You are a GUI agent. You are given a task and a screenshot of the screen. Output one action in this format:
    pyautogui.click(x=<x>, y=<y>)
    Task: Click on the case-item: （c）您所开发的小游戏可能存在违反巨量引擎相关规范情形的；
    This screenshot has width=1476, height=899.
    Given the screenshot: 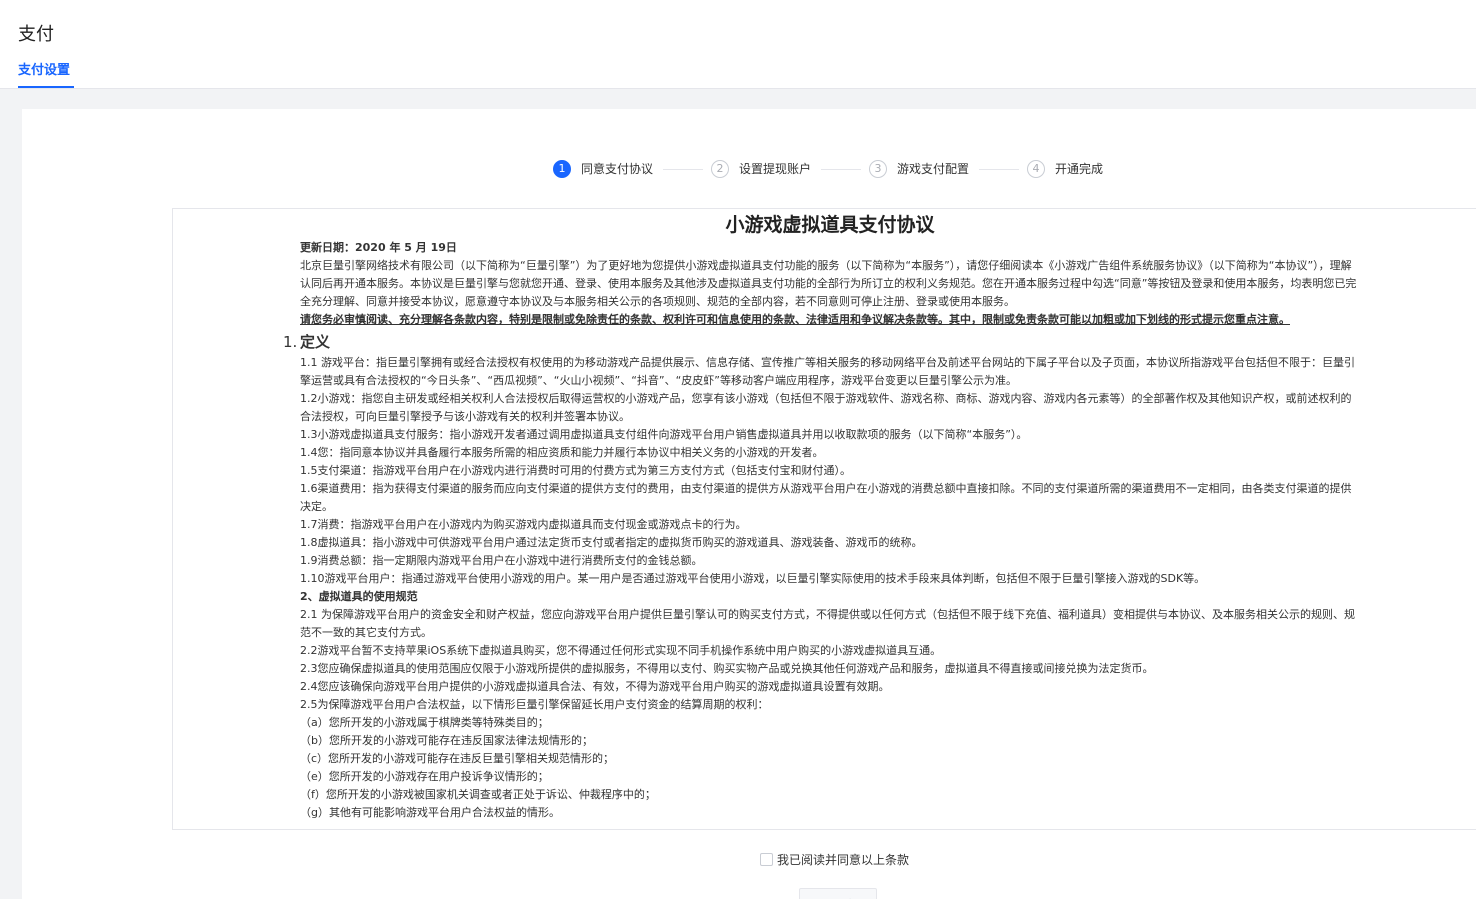 What is the action you would take?
    pyautogui.click(x=457, y=758)
    